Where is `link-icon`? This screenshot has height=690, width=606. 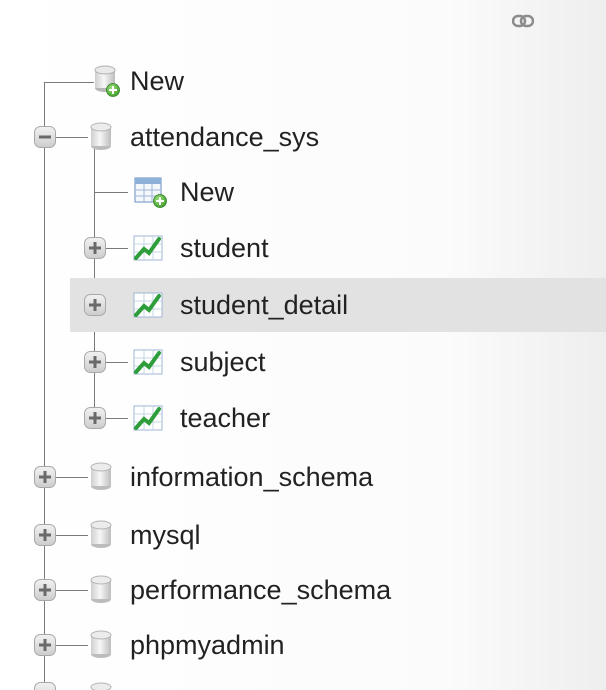
link-icon is located at coordinates (523, 23).